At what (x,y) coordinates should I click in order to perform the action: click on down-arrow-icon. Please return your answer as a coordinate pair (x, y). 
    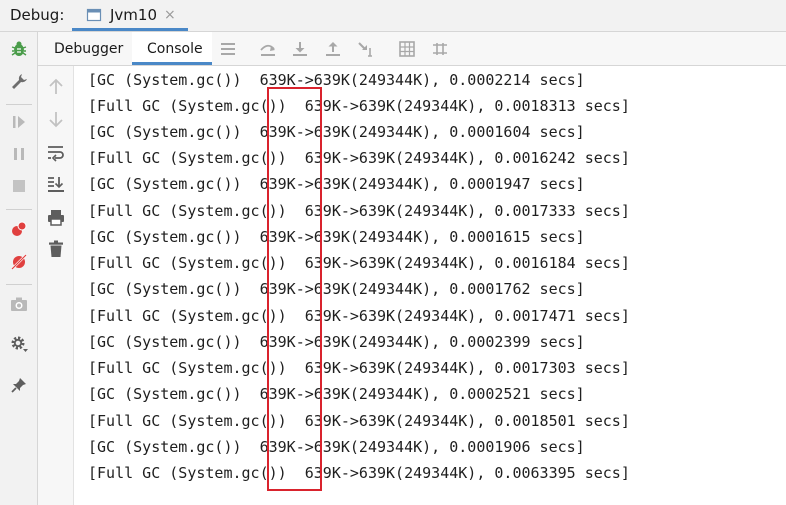
    Looking at the image, I should click on (56, 119).